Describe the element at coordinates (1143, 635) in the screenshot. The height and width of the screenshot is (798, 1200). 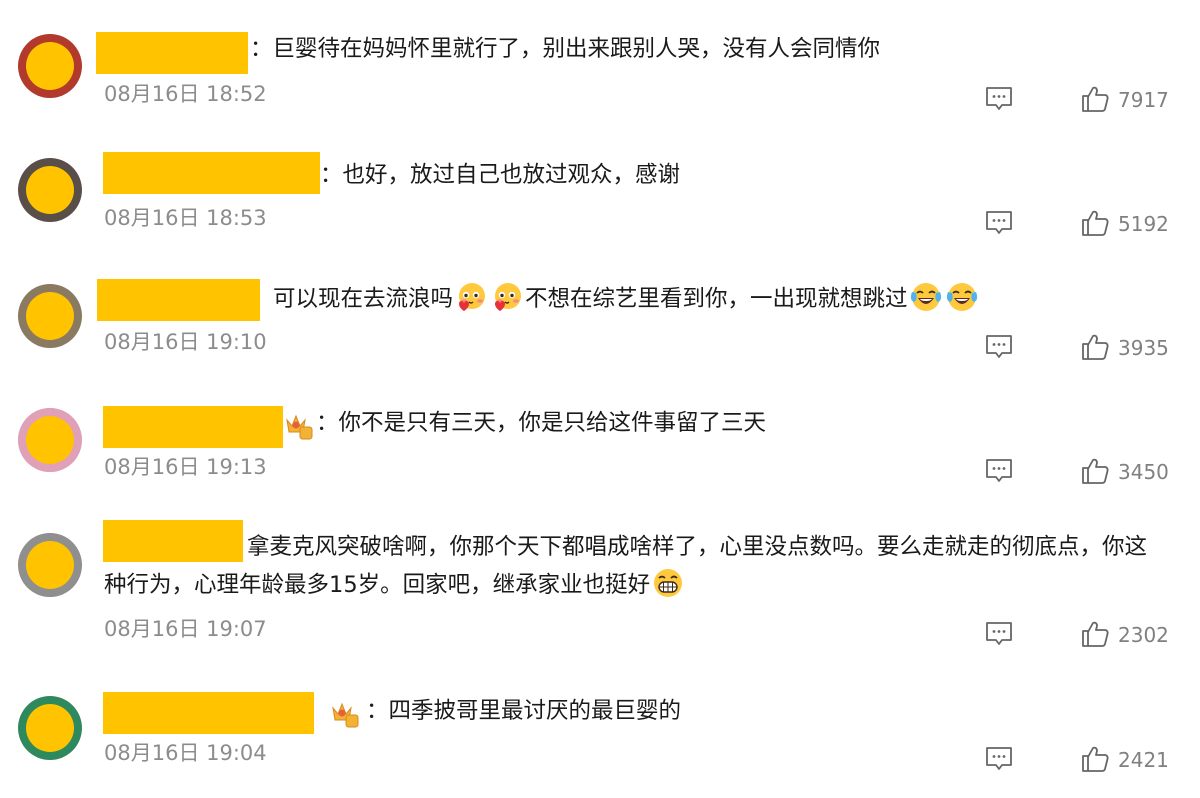
I see `like-count: 2302` at that location.